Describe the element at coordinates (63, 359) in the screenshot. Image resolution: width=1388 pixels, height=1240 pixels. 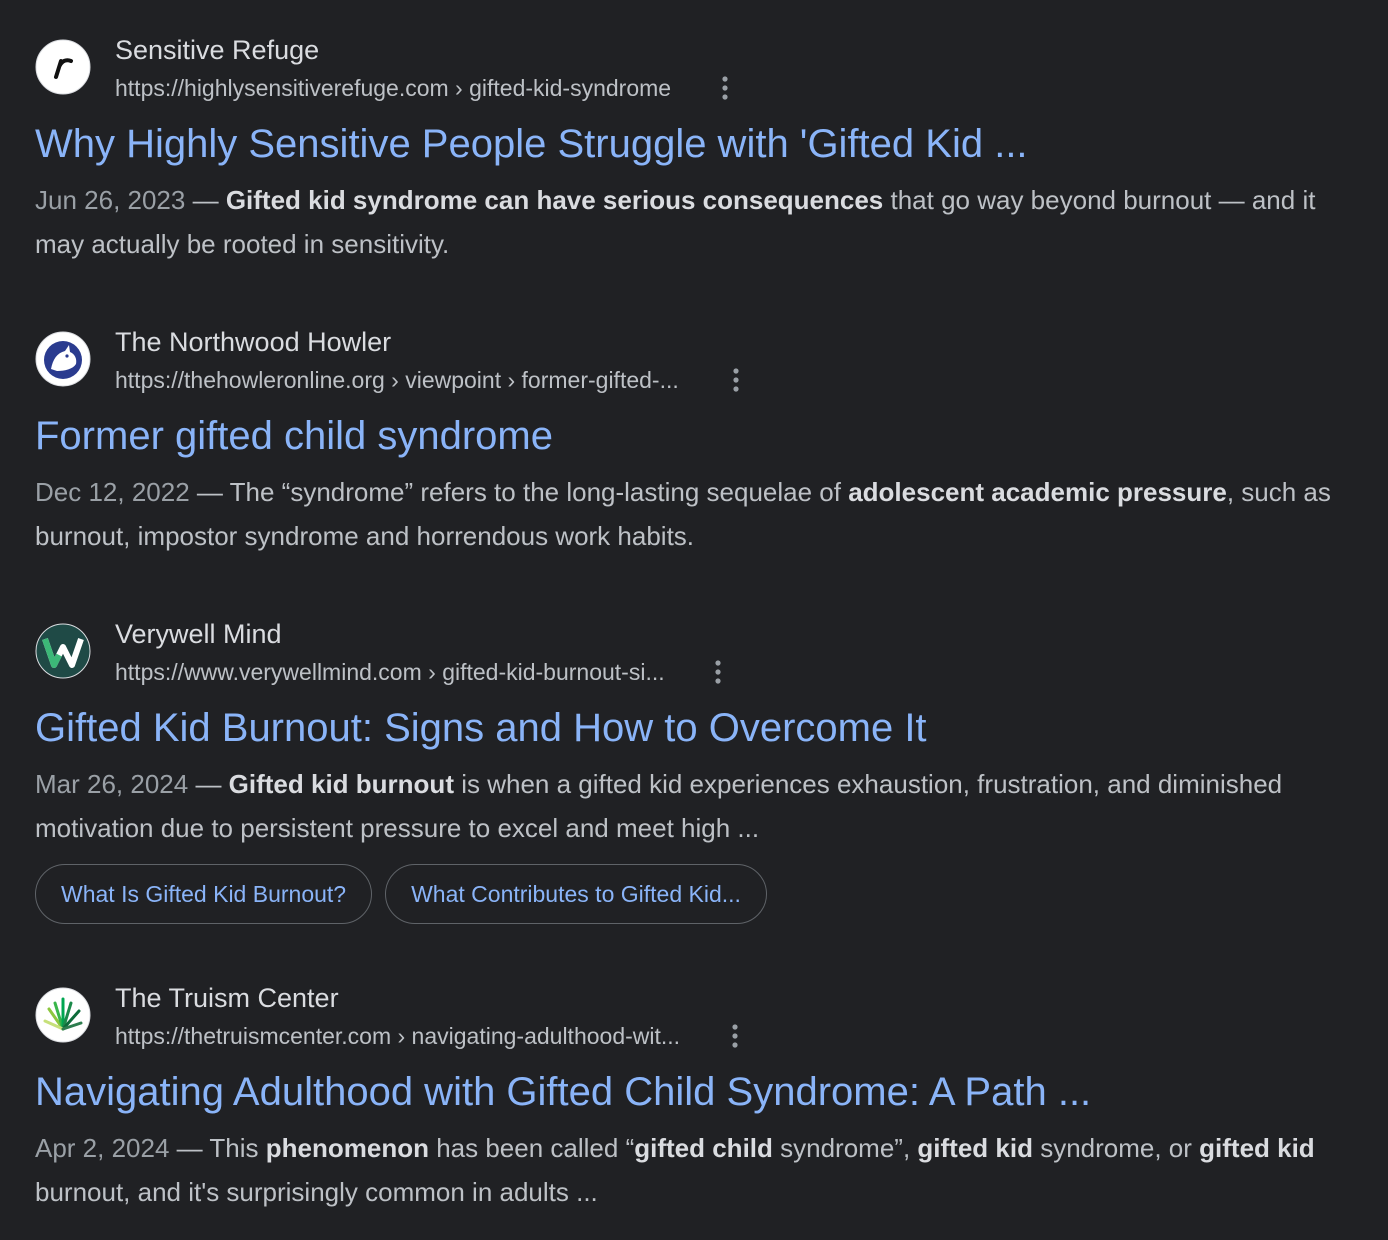
I see `howler-wolf-logo-icon` at that location.